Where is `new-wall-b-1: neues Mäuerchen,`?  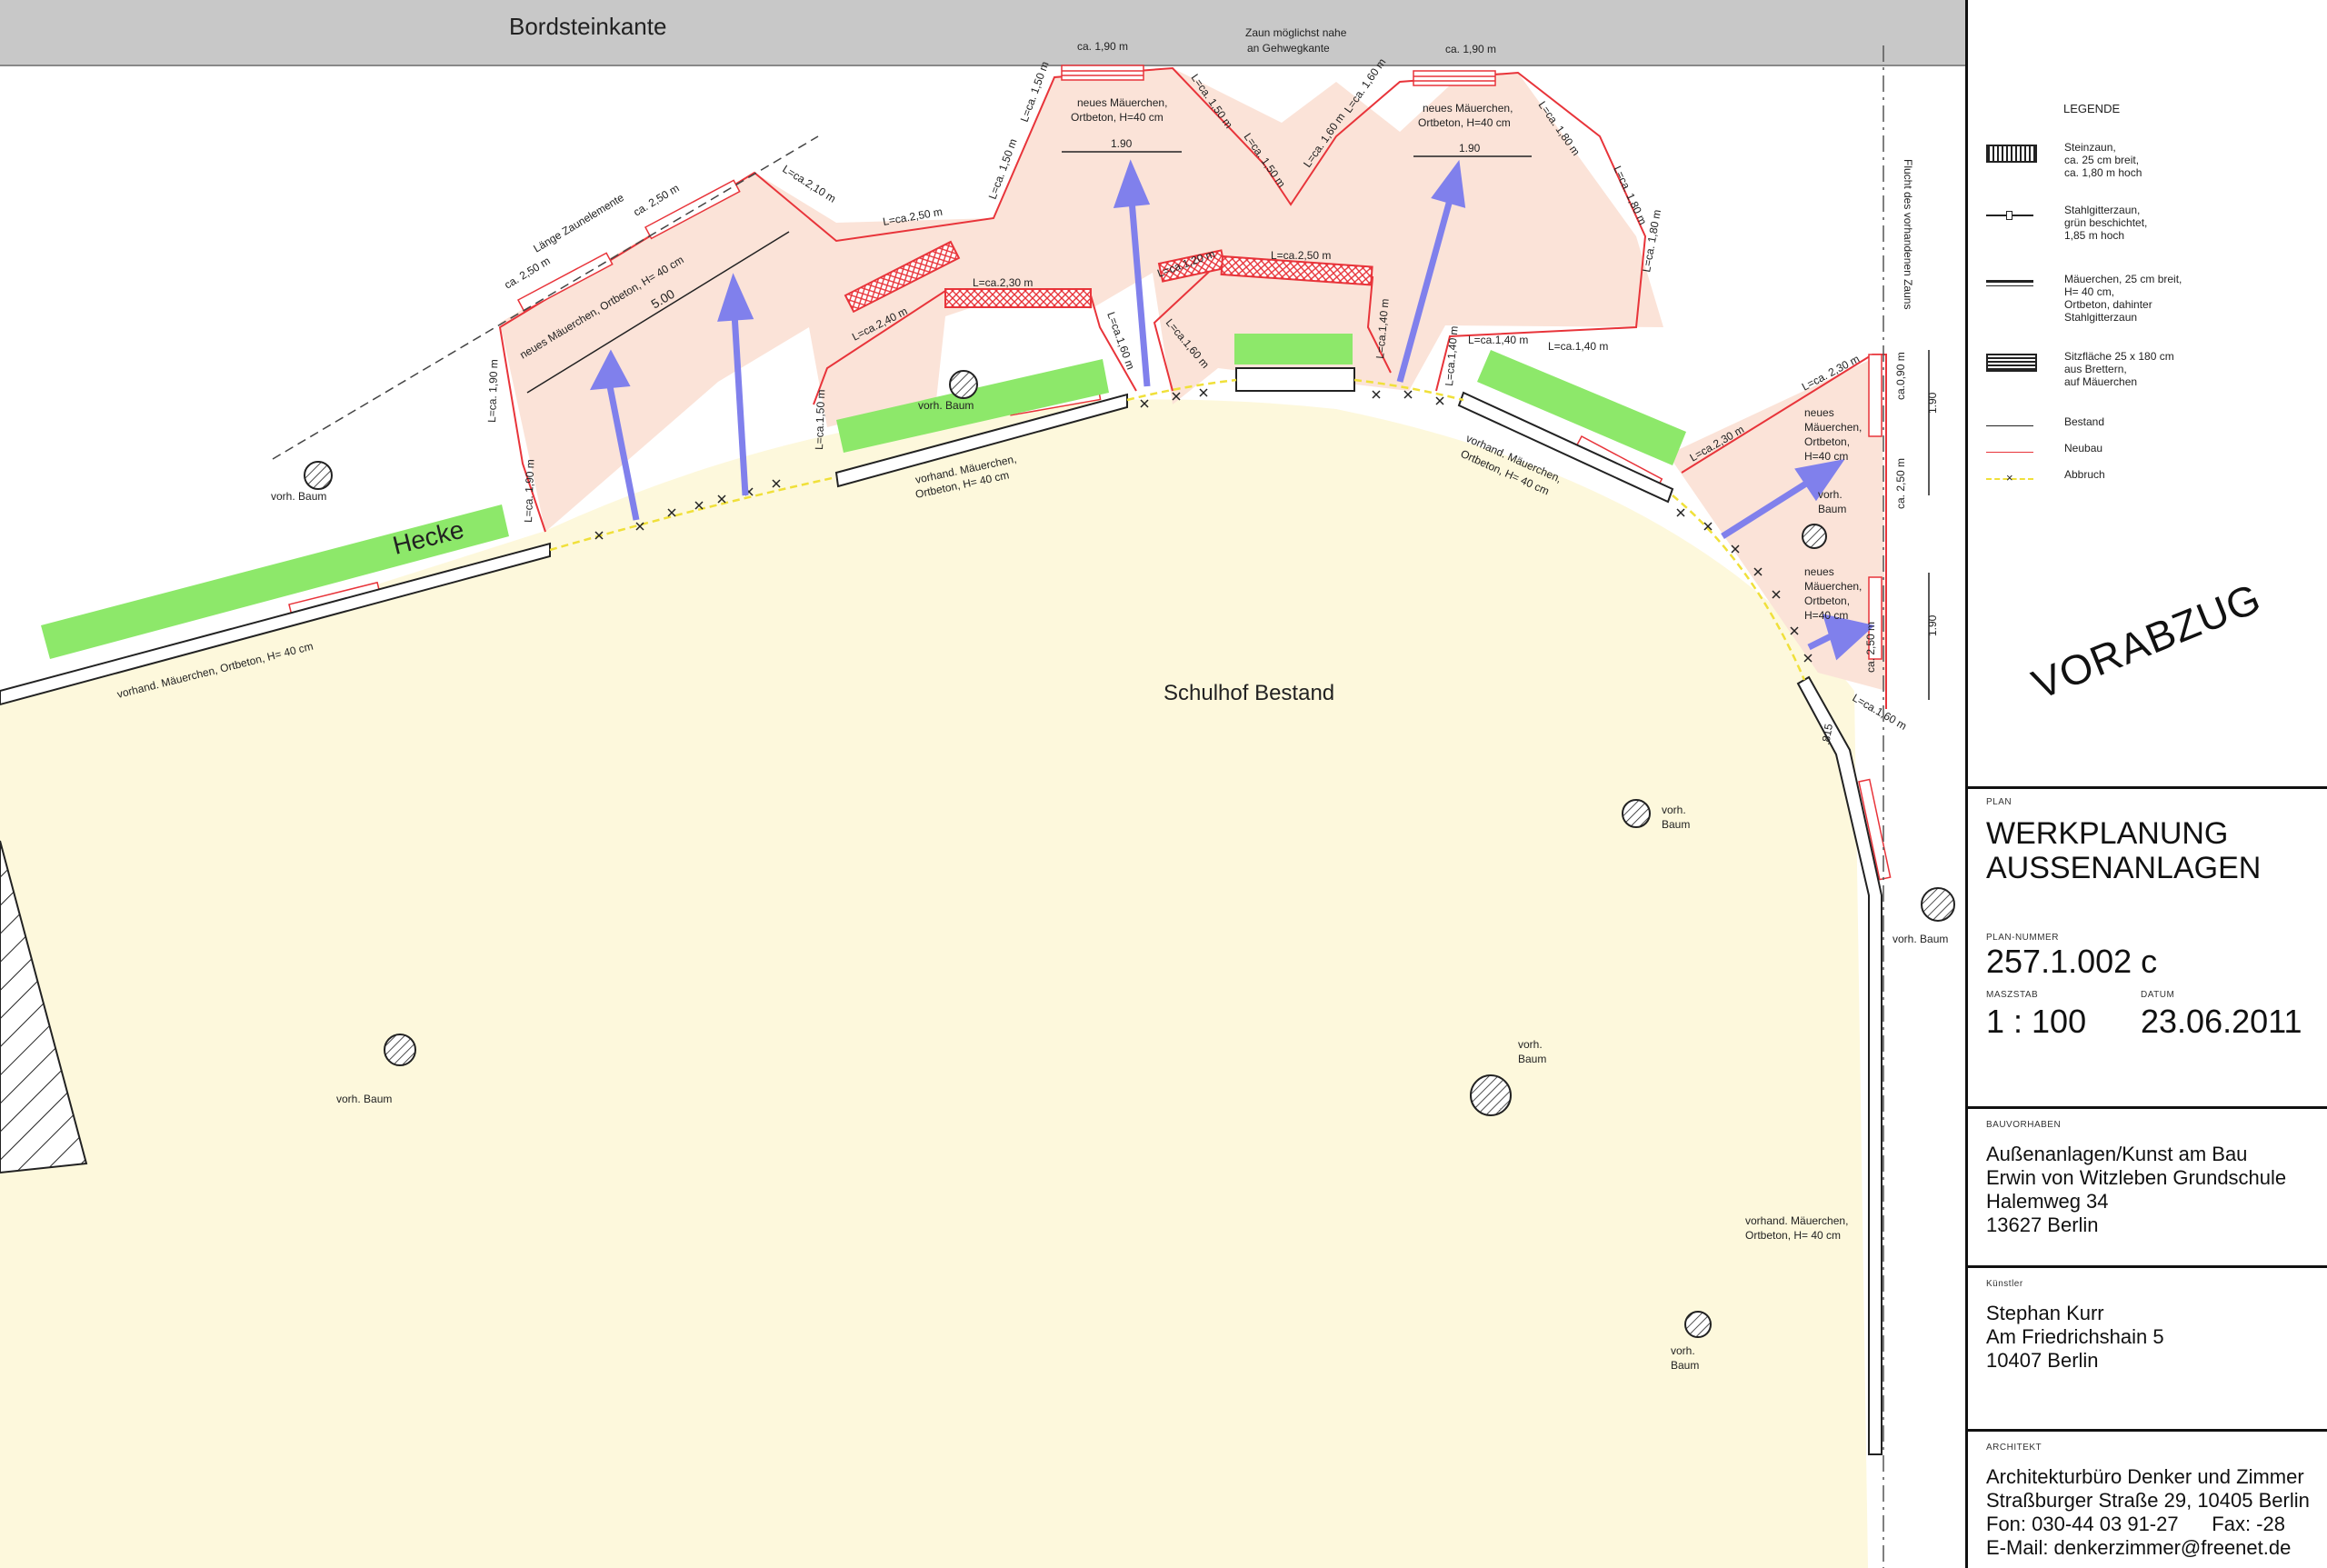 new-wall-b-1: neues Mäuerchen, is located at coordinates (1468, 109).